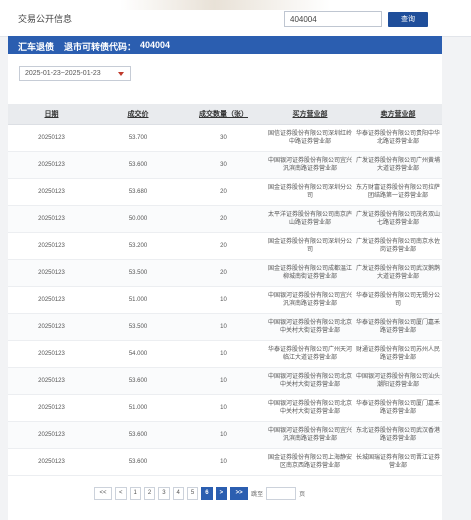 Image resolution: width=471 pixels, height=520 pixels. What do you see at coordinates (178, 493) in the screenshot?
I see `page-button: 4` at bounding box center [178, 493].